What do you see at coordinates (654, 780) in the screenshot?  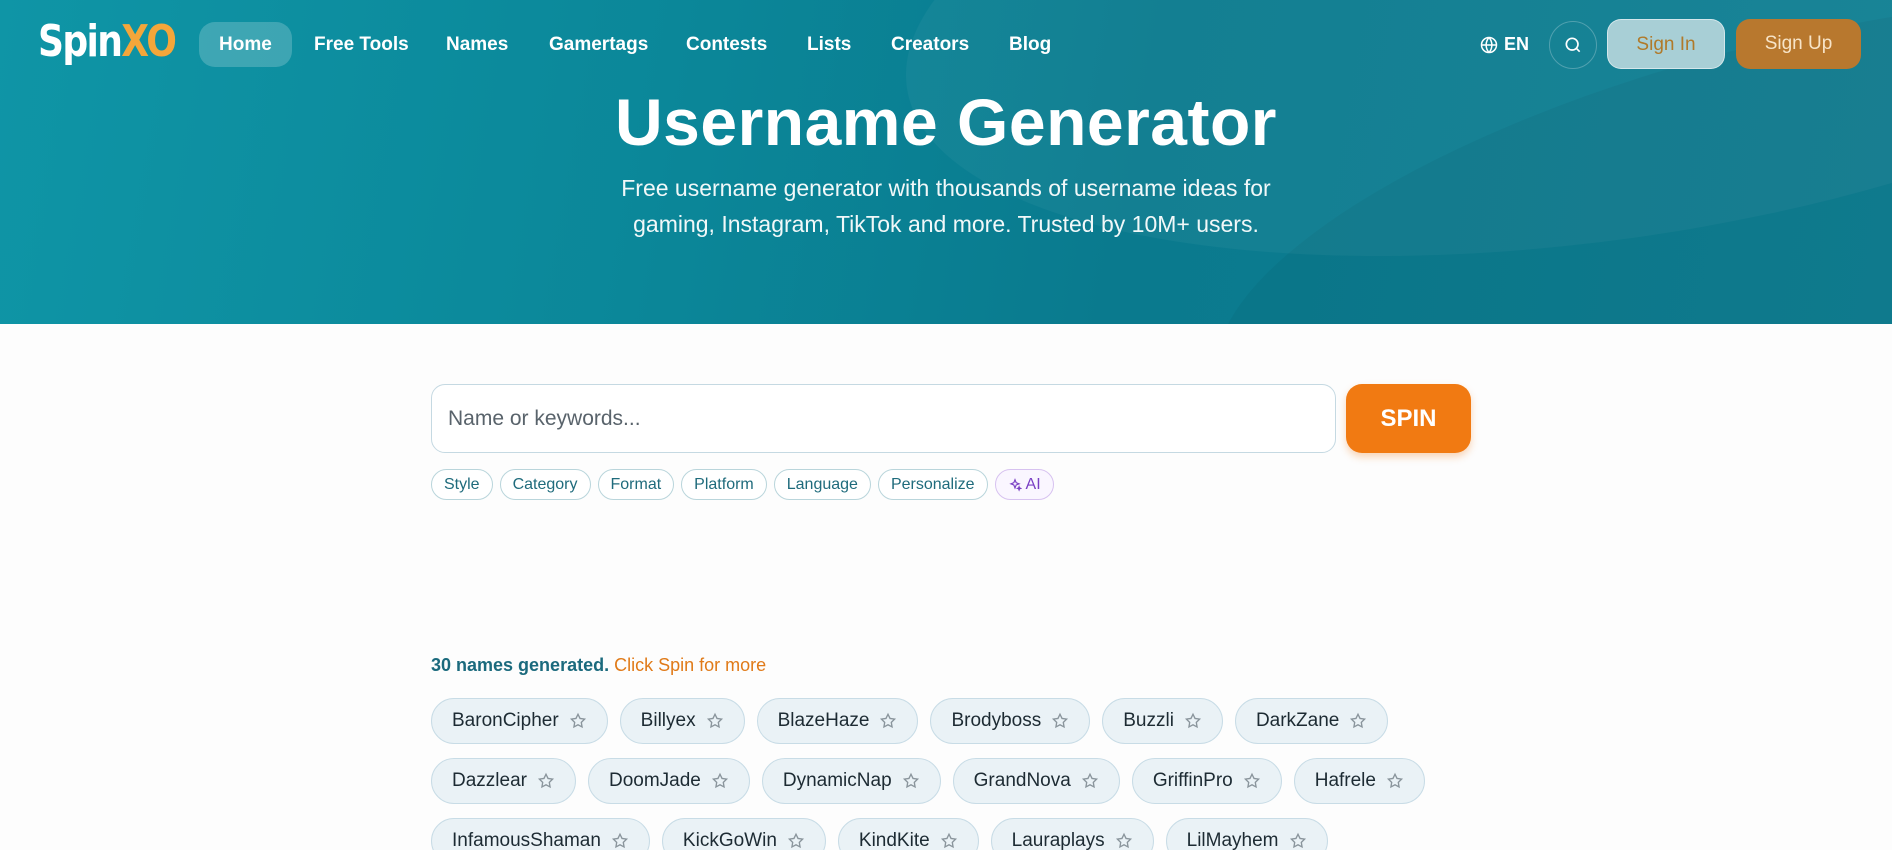 I see `name-text: DoomJade` at bounding box center [654, 780].